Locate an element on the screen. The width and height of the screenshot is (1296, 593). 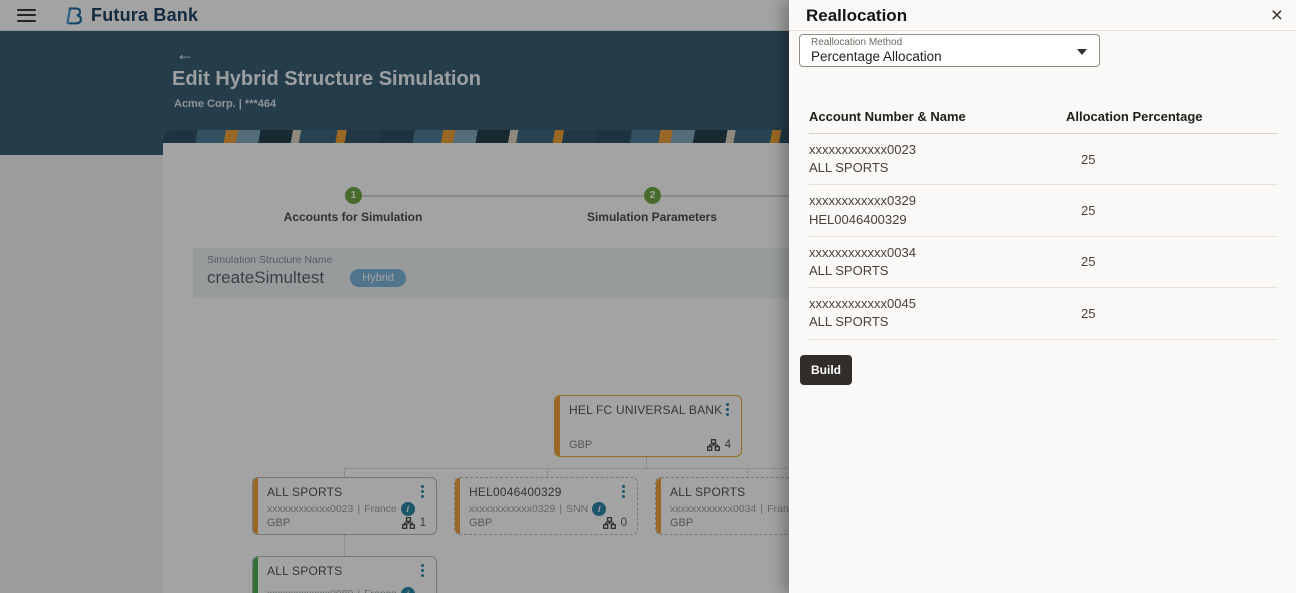
table-row: xxxxxxxxxxxx0045 ALL SPORTS 25 is located at coordinates (1043, 314).